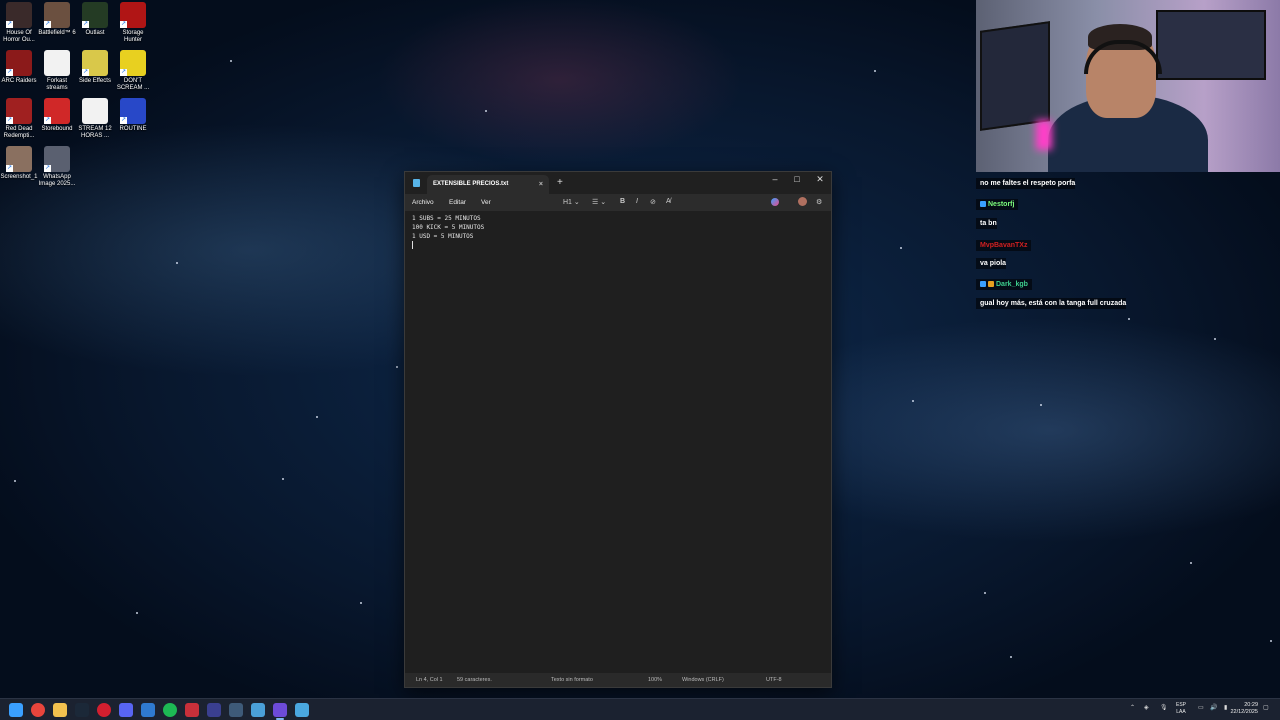 This screenshot has height=720, width=1280. What do you see at coordinates (983, 284) in the screenshot?
I see `badge-icon` at bounding box center [983, 284].